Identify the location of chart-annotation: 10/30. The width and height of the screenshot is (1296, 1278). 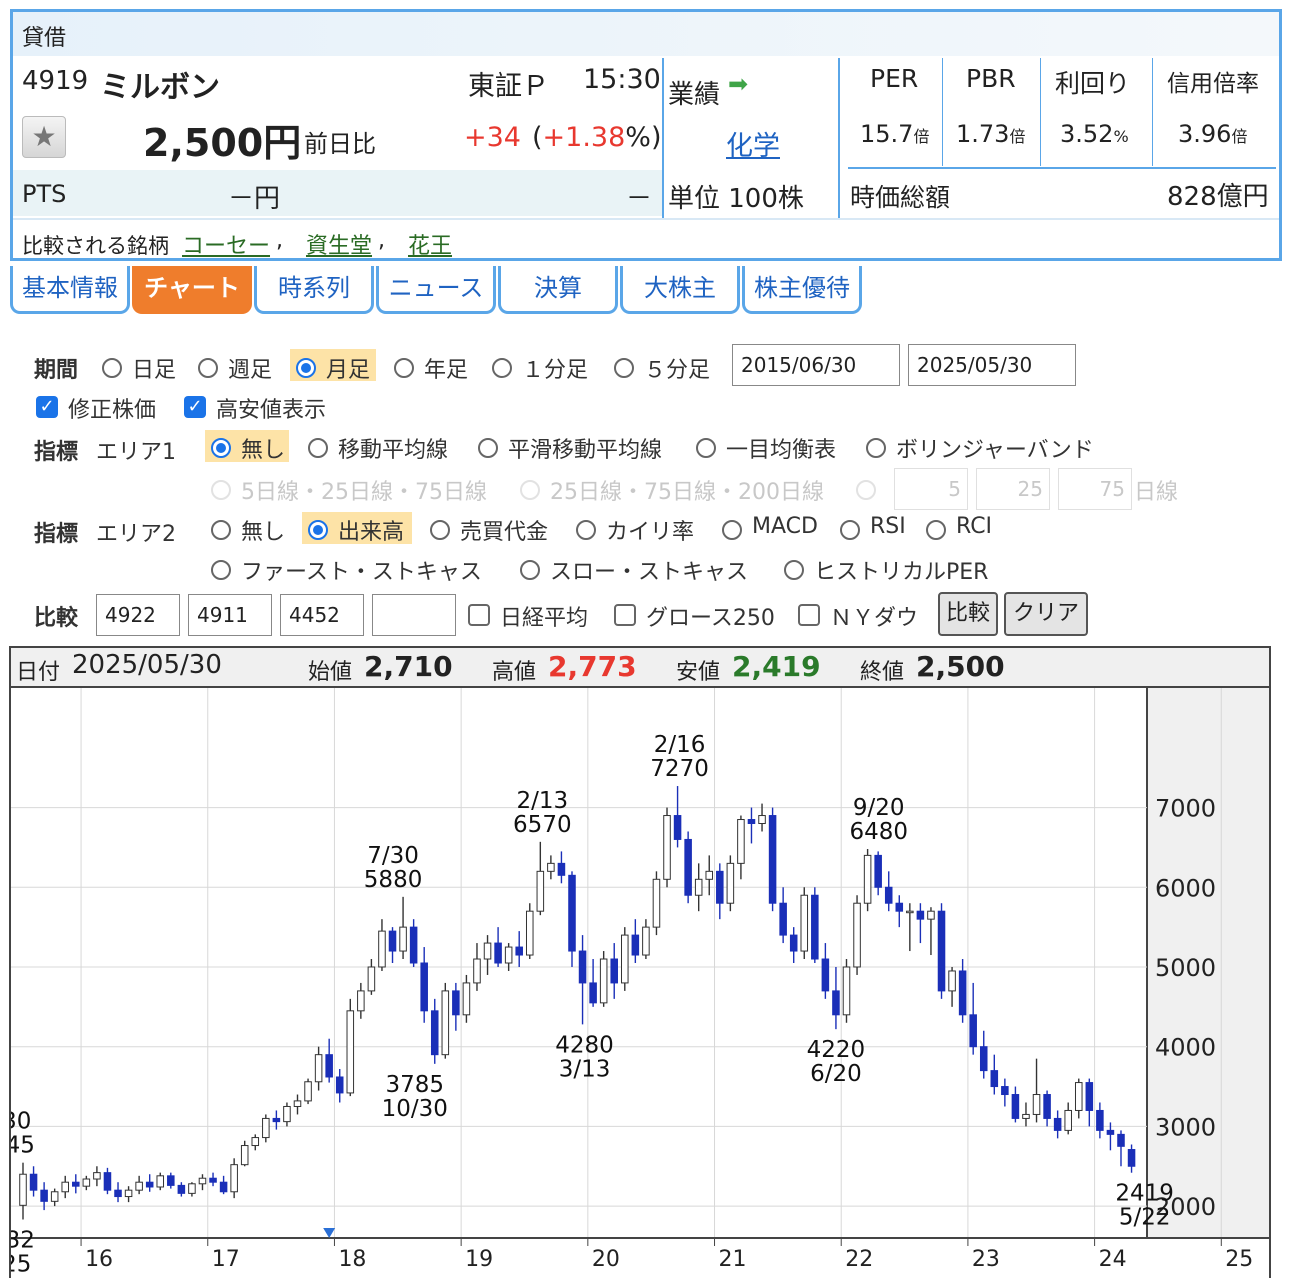
(415, 1109).